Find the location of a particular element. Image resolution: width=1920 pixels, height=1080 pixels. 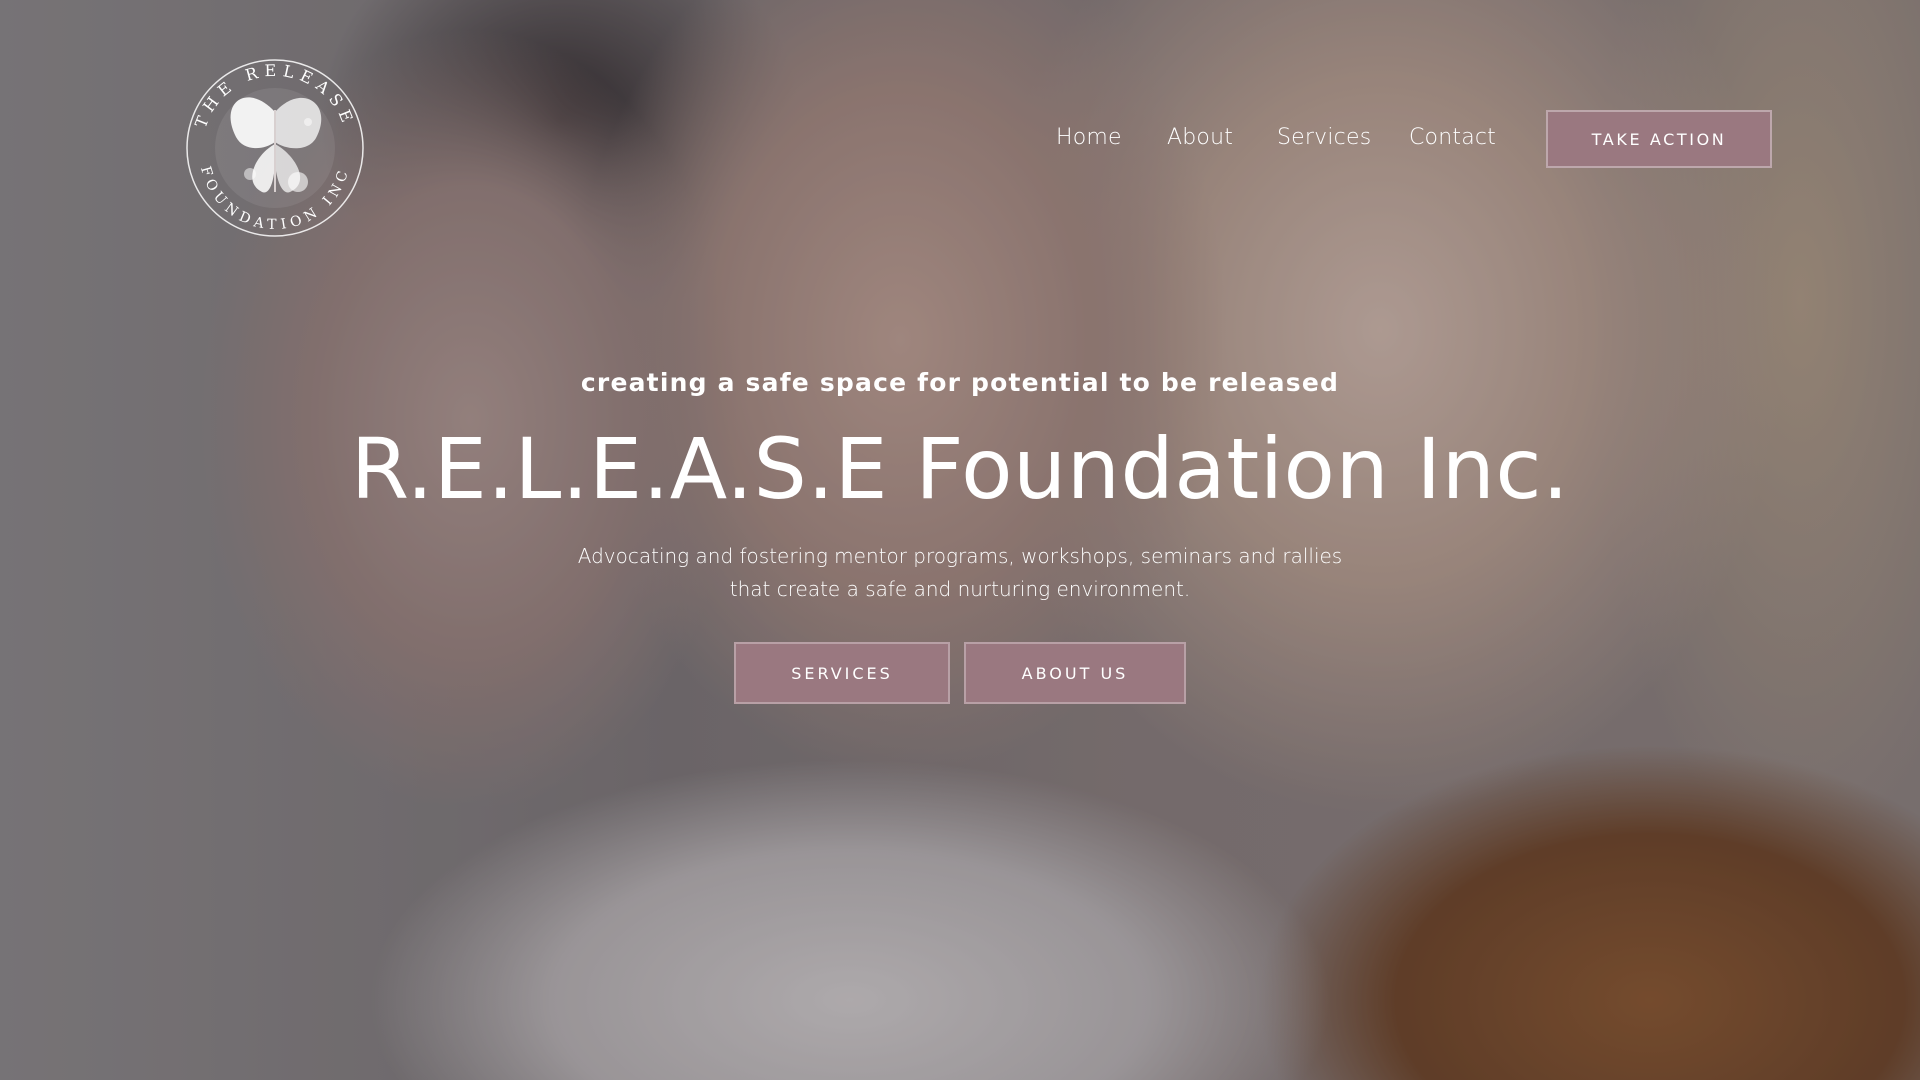

services-button: SERVICES is located at coordinates (842, 673).